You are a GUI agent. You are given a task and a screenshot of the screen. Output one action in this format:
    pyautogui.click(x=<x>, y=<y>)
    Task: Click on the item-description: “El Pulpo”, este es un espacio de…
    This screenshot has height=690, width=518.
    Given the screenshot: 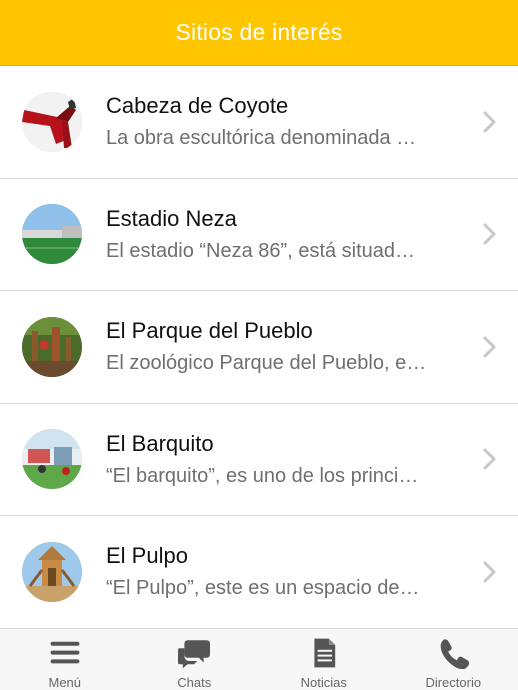 What is the action you would take?
    pyautogui.click(x=263, y=588)
    